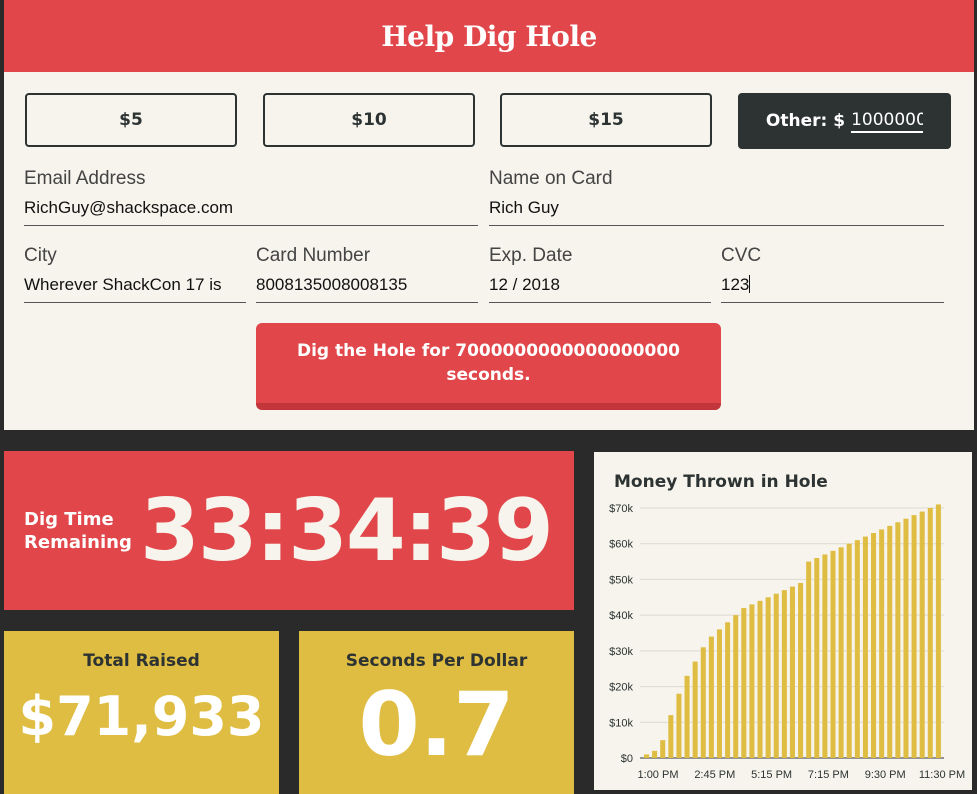 This screenshot has height=794, width=977. I want to click on amount-other-button: Other: $ 1000000, so click(844, 121).